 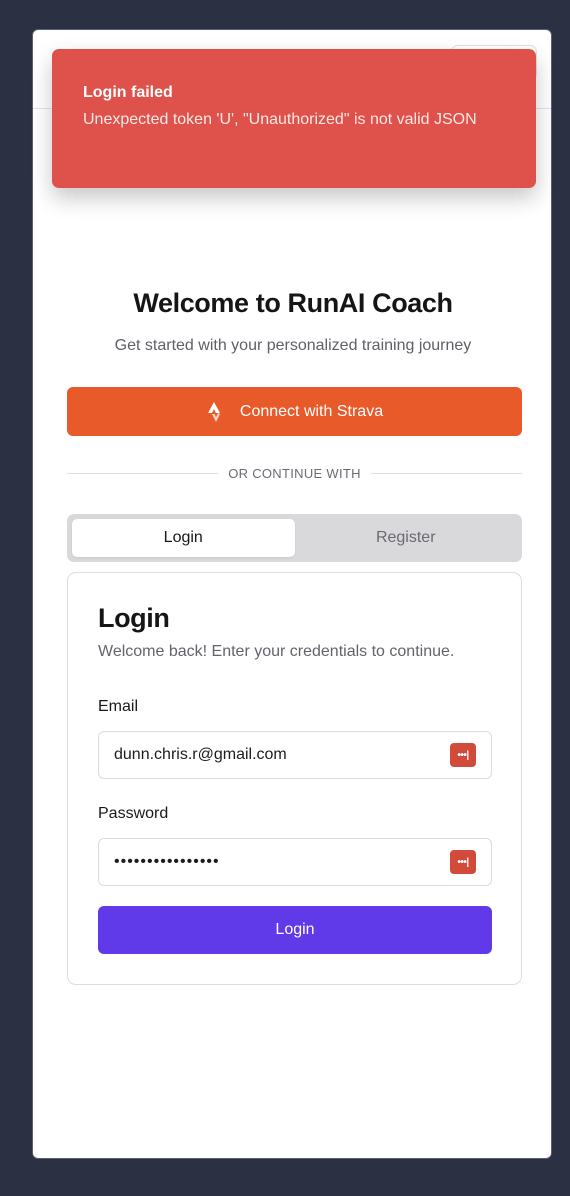 I want to click on email-label: Email, so click(x=118, y=706).